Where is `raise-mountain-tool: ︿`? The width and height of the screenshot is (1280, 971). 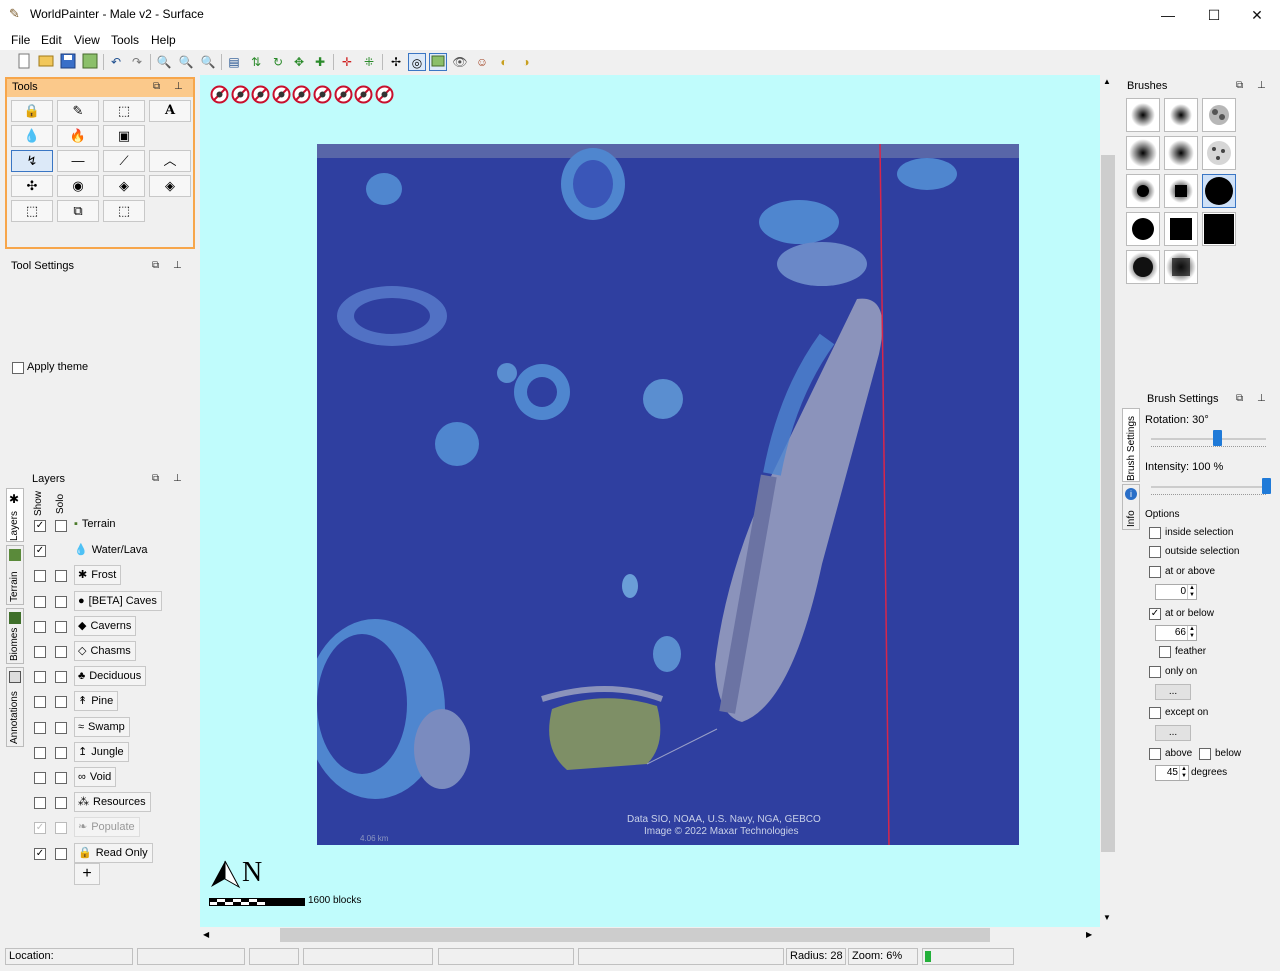 raise-mountain-tool: ︿ is located at coordinates (170, 161).